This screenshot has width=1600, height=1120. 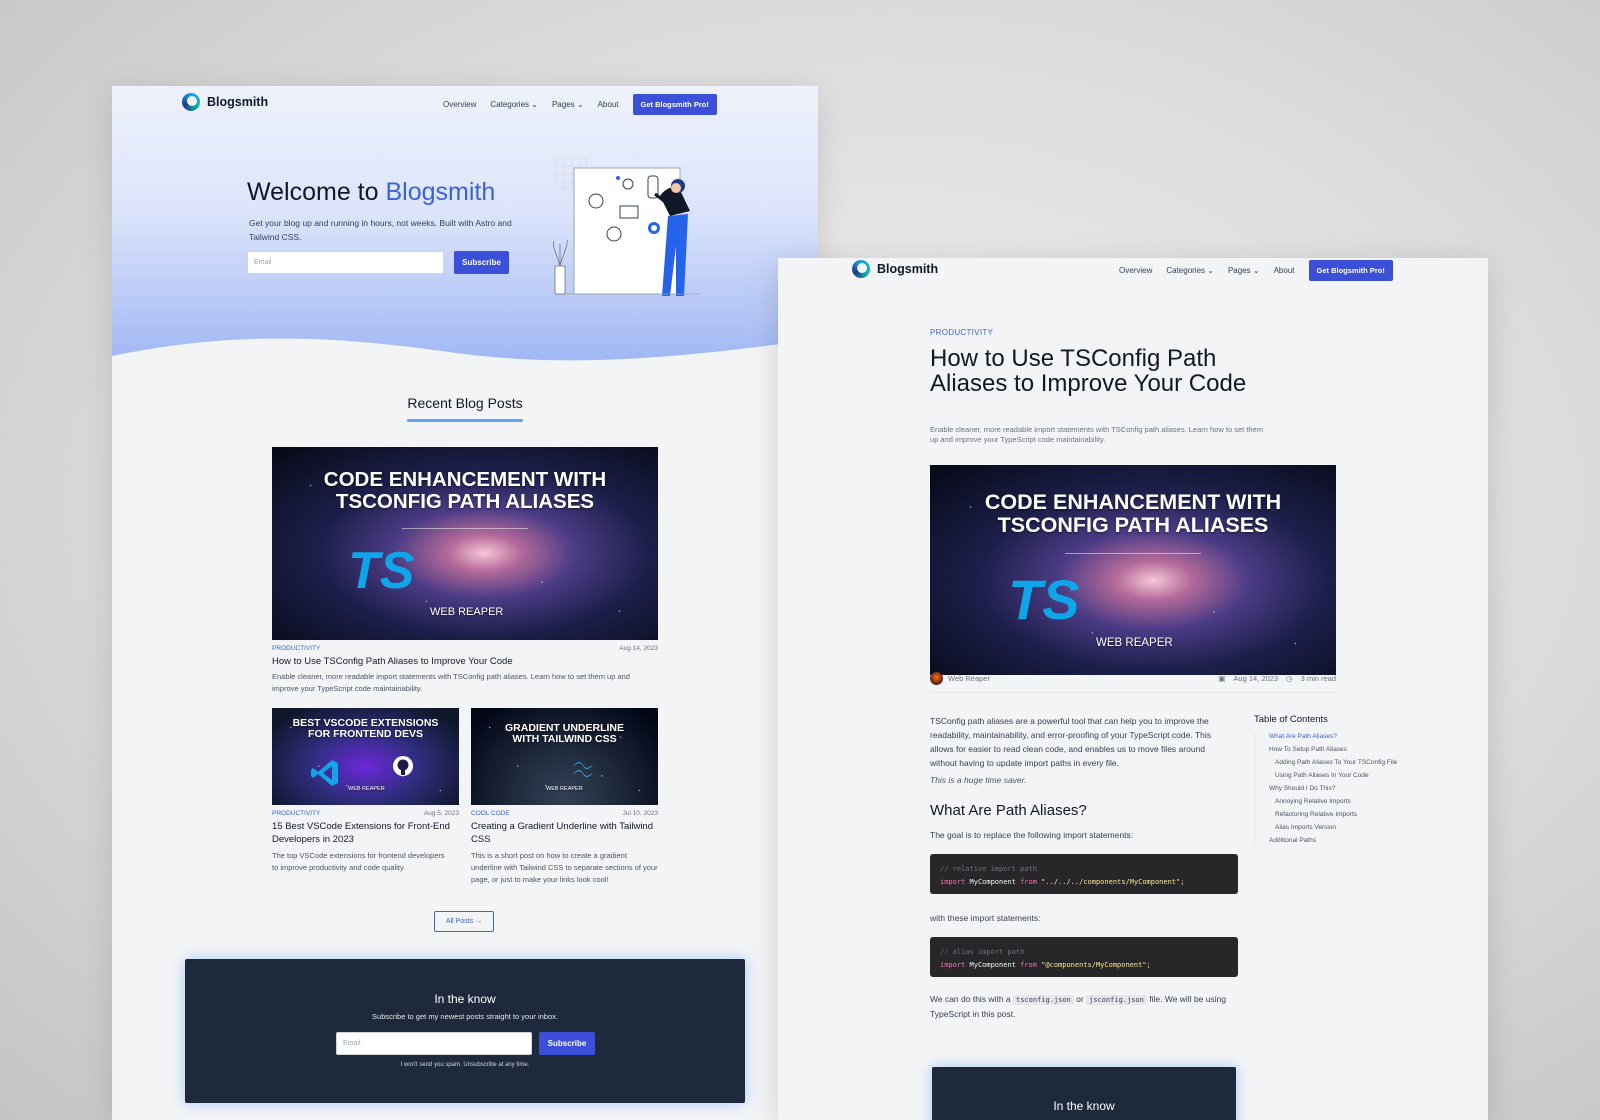 I want to click on nav-link-categories: Categories, so click(x=514, y=104).